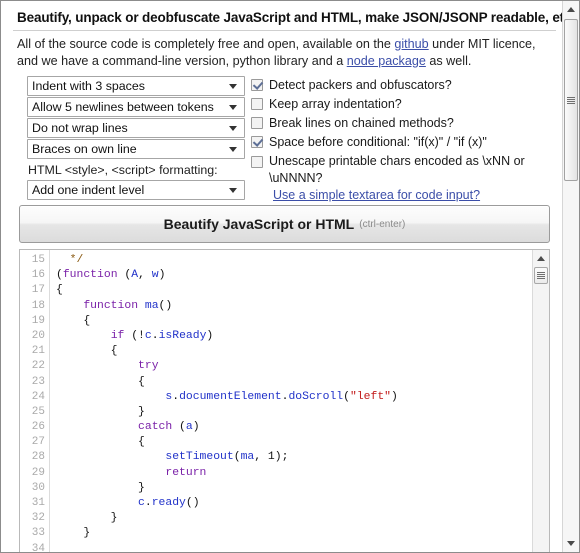 The image size is (580, 553). Describe the element at coordinates (38, 275) in the screenshot. I see `line-number: 16` at that location.